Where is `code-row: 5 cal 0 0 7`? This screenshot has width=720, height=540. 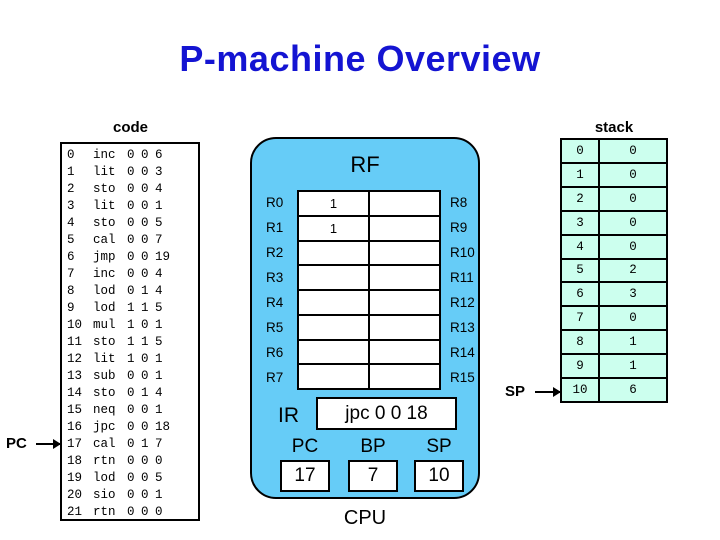 code-row: 5 cal 0 0 7 is located at coordinates (130, 240).